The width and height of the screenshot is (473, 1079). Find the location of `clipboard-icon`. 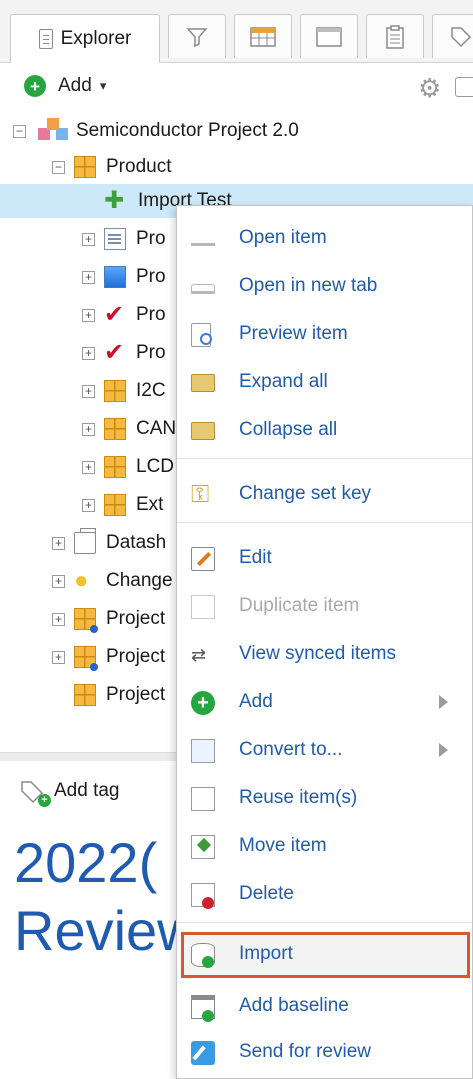

clipboard-icon is located at coordinates (395, 36).